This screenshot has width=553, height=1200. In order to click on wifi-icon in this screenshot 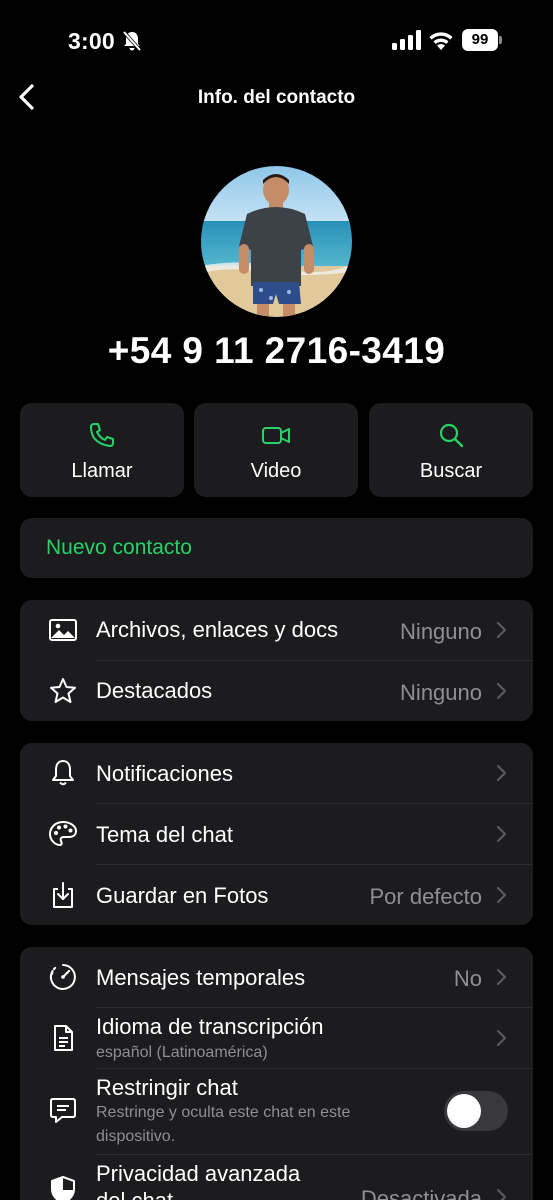, I will do `click(441, 39)`.